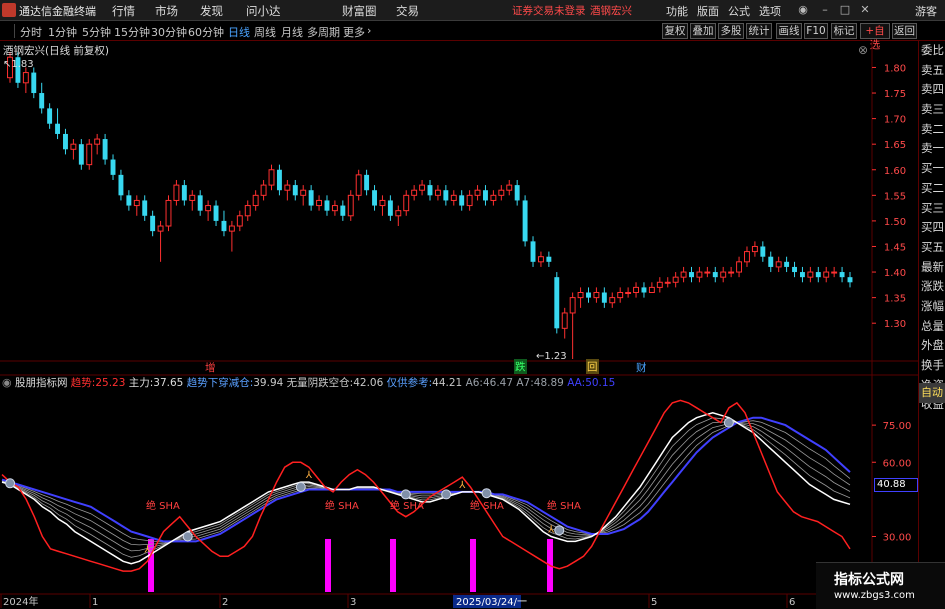 The image size is (945, 609). What do you see at coordinates (932, 169) in the screenshot?
I see `panel-item: 买一` at bounding box center [932, 169].